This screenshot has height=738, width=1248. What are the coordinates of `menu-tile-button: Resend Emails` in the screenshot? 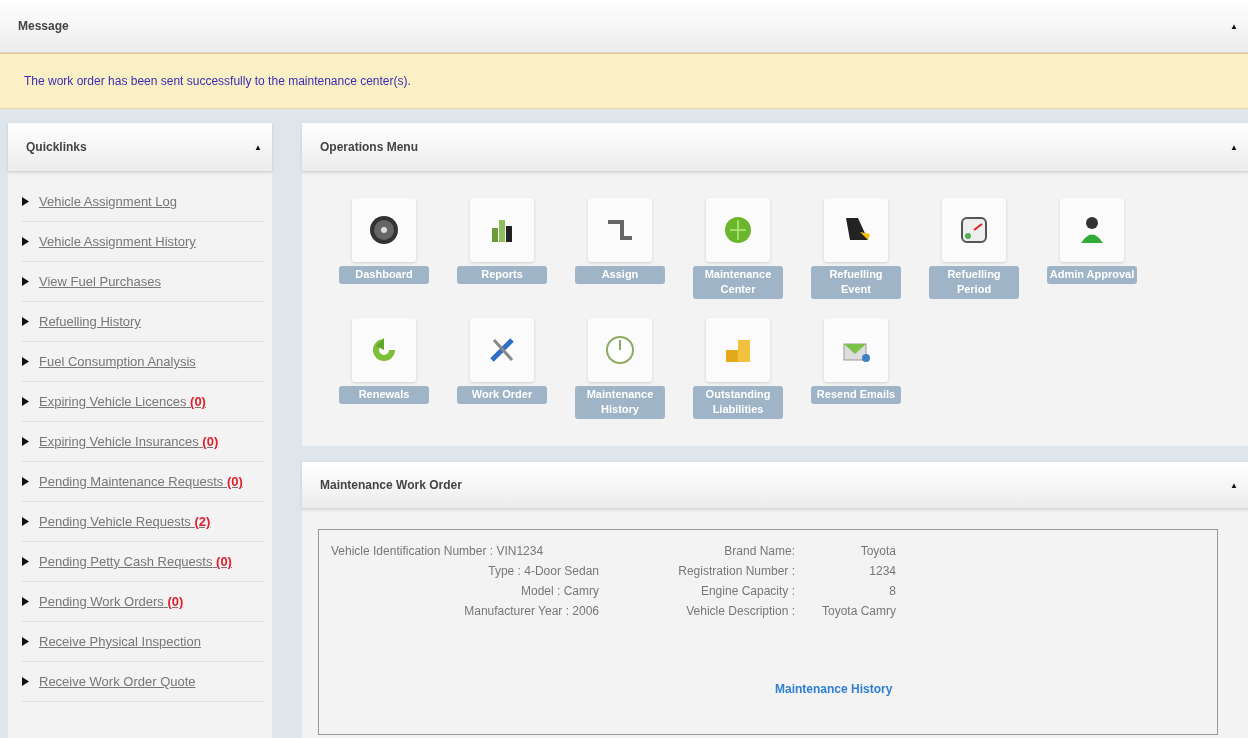 It's located at (856, 395).